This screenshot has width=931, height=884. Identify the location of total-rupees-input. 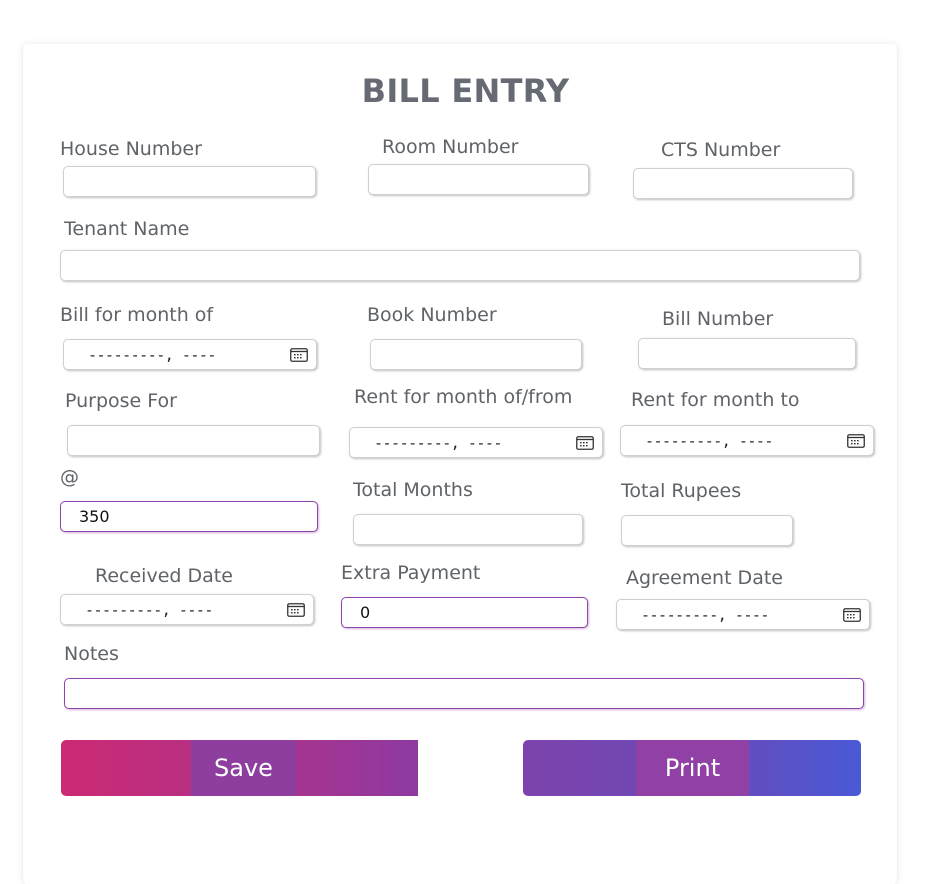
(707, 530).